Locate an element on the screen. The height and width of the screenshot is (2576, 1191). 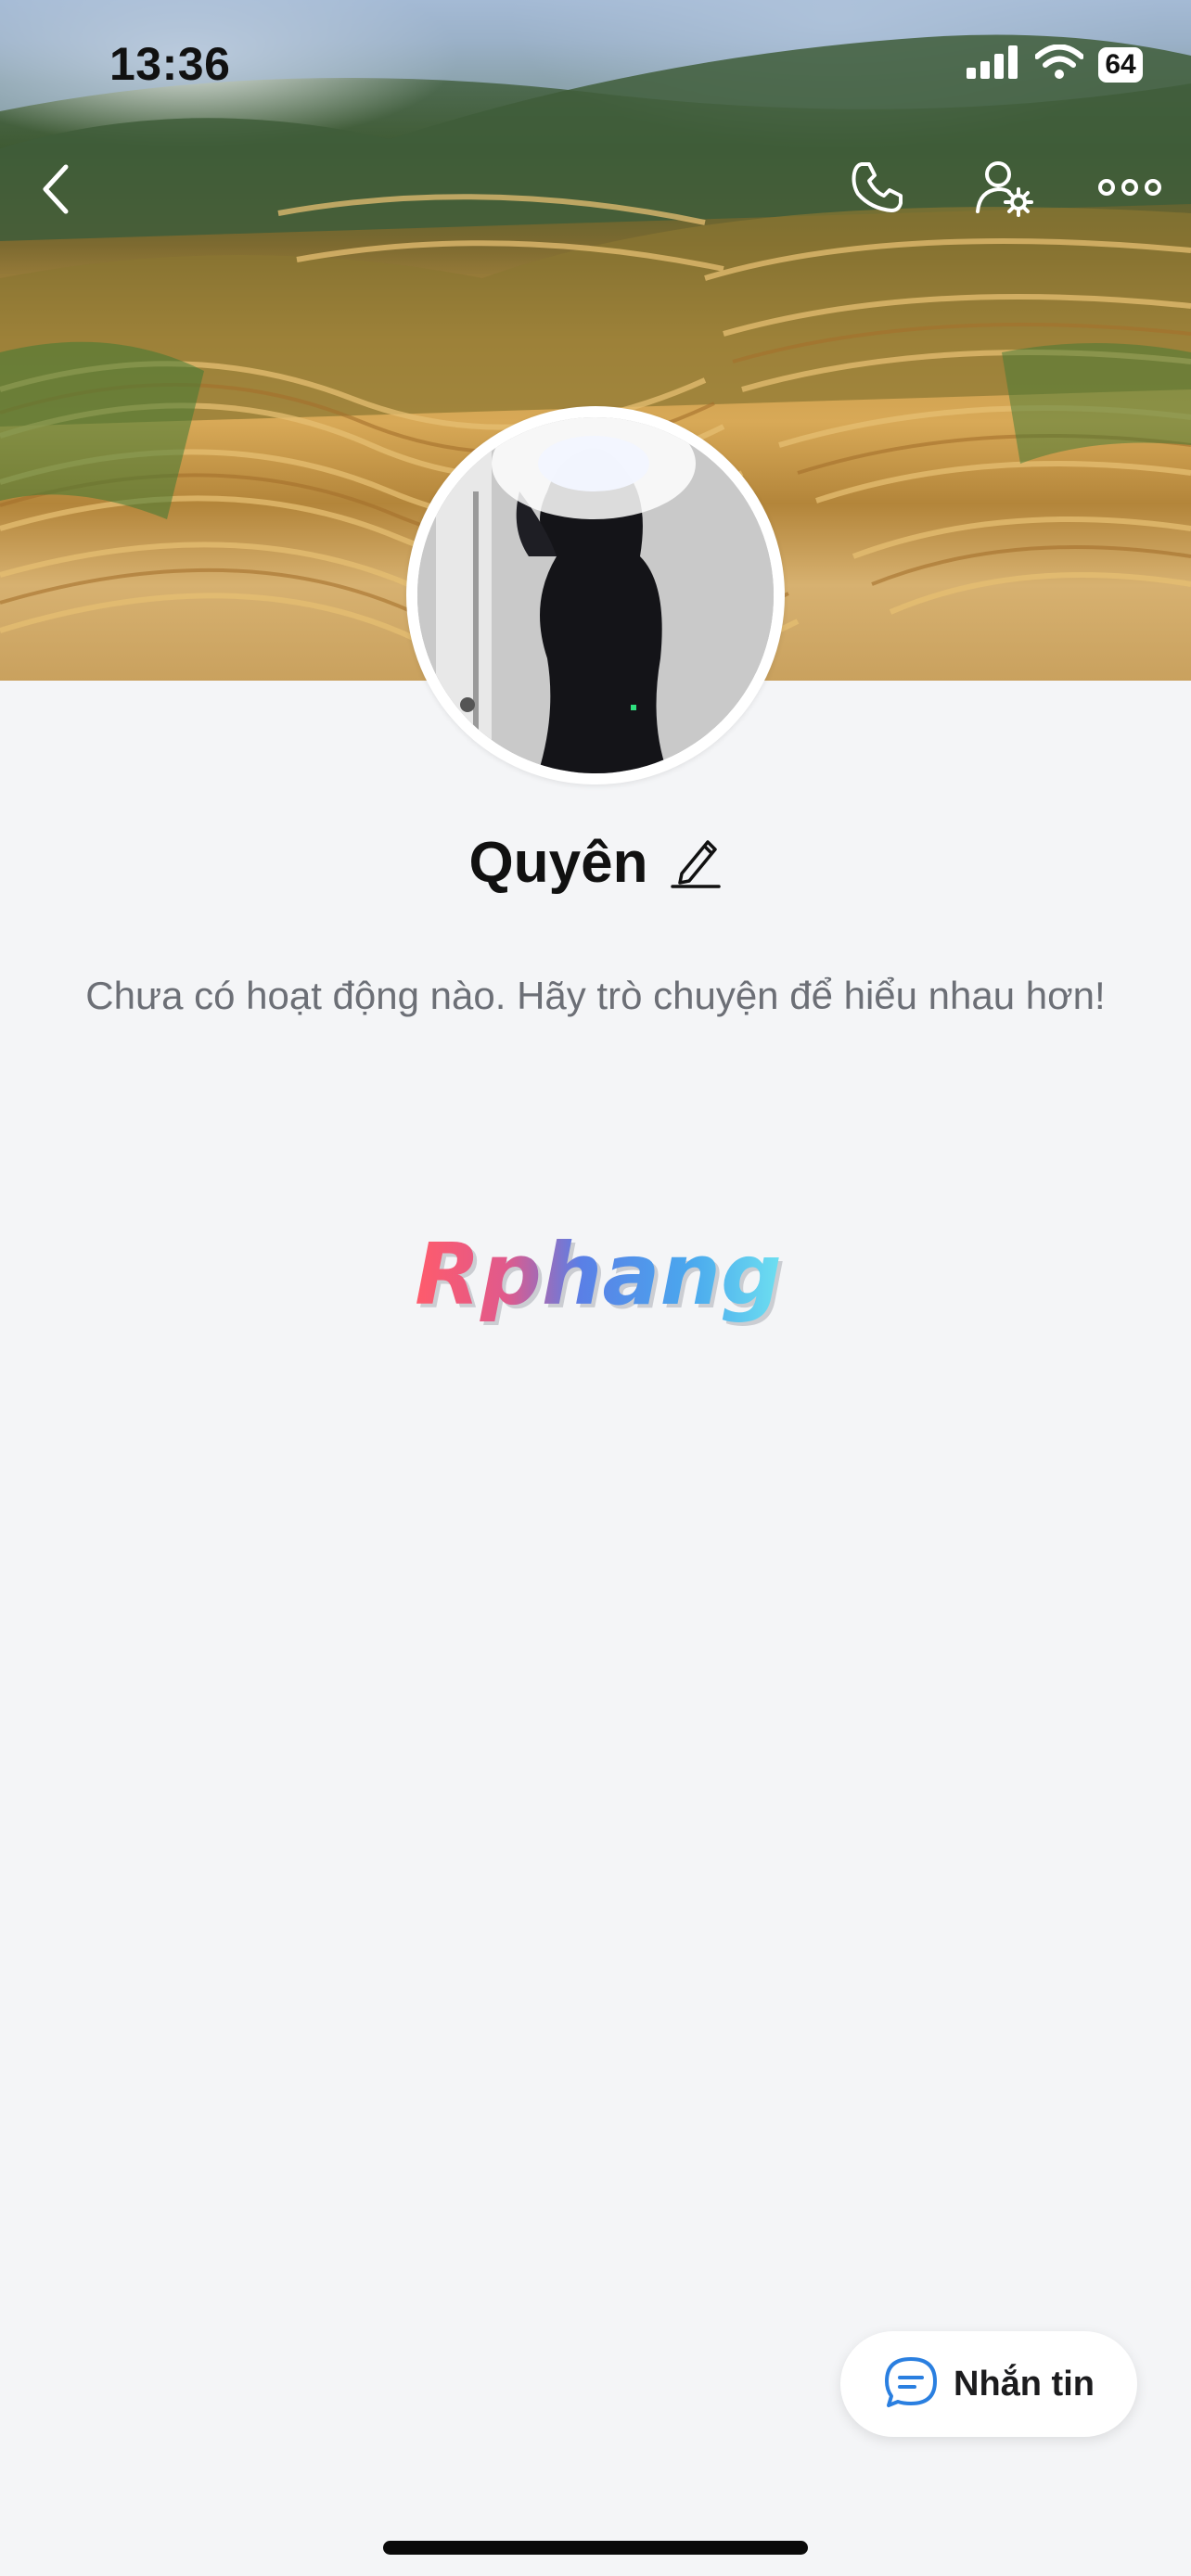
signal-icon is located at coordinates (993, 64).